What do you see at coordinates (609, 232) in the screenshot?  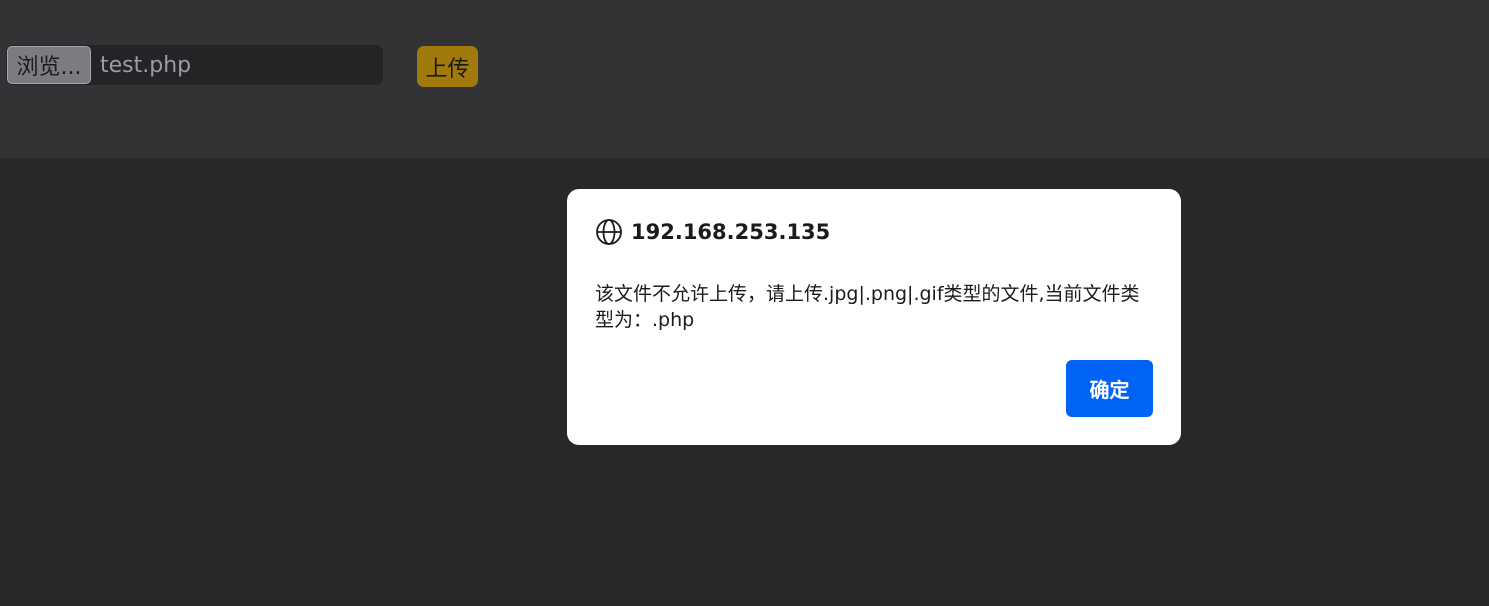 I see `globe-icon` at bounding box center [609, 232].